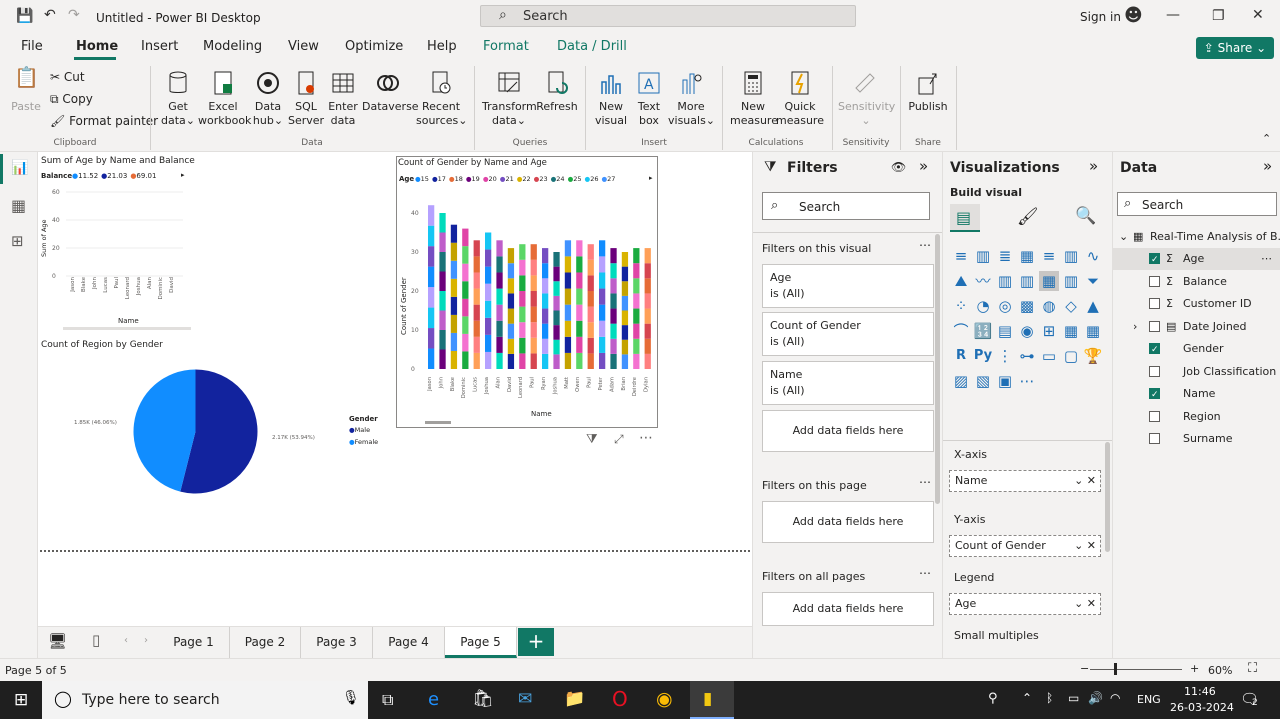 This screenshot has height=719, width=1280. What do you see at coordinates (67, 77) in the screenshot?
I see `cut-button: ✂ Cut` at bounding box center [67, 77].